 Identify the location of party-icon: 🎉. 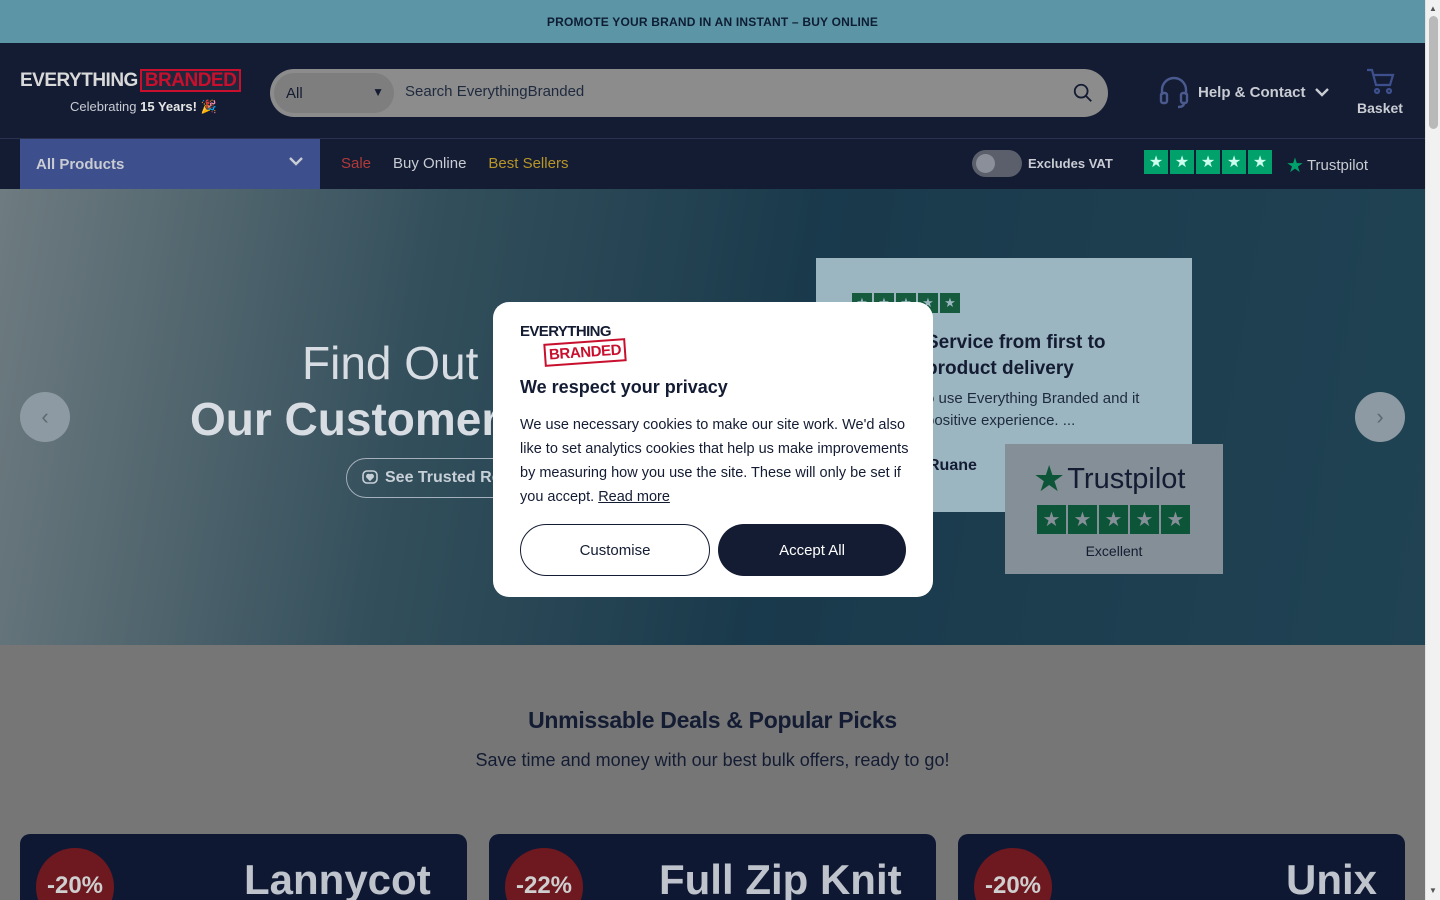
(206, 106).